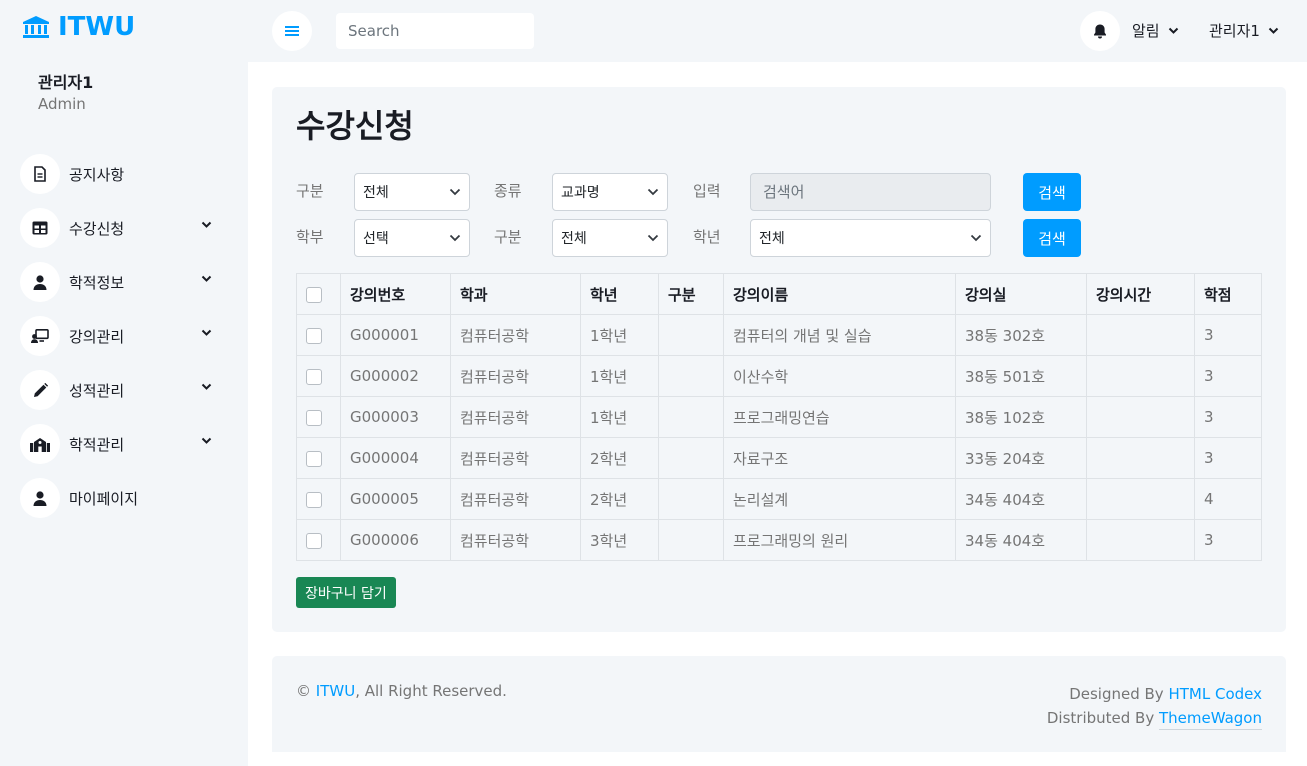 This screenshot has height=766, width=1307. Describe the element at coordinates (1052, 238) in the screenshot. I see `search-button-2: 검색` at that location.